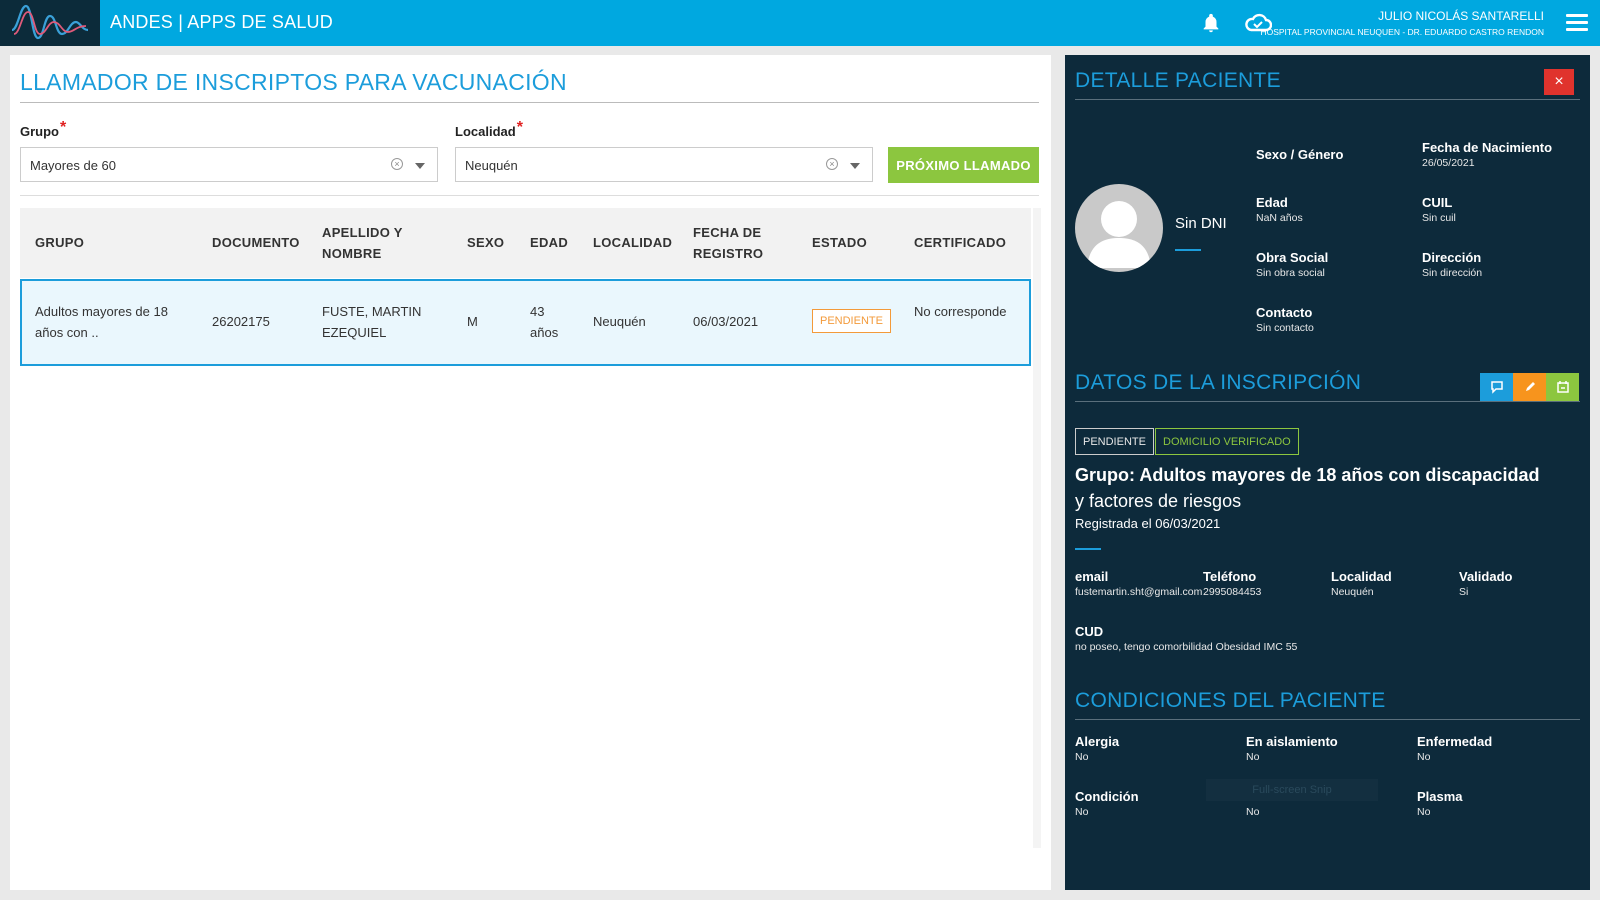 Image resolution: width=1600 pixels, height=900 pixels. Describe the element at coordinates (1562, 387) in the screenshot. I see `calendar-icon` at that location.